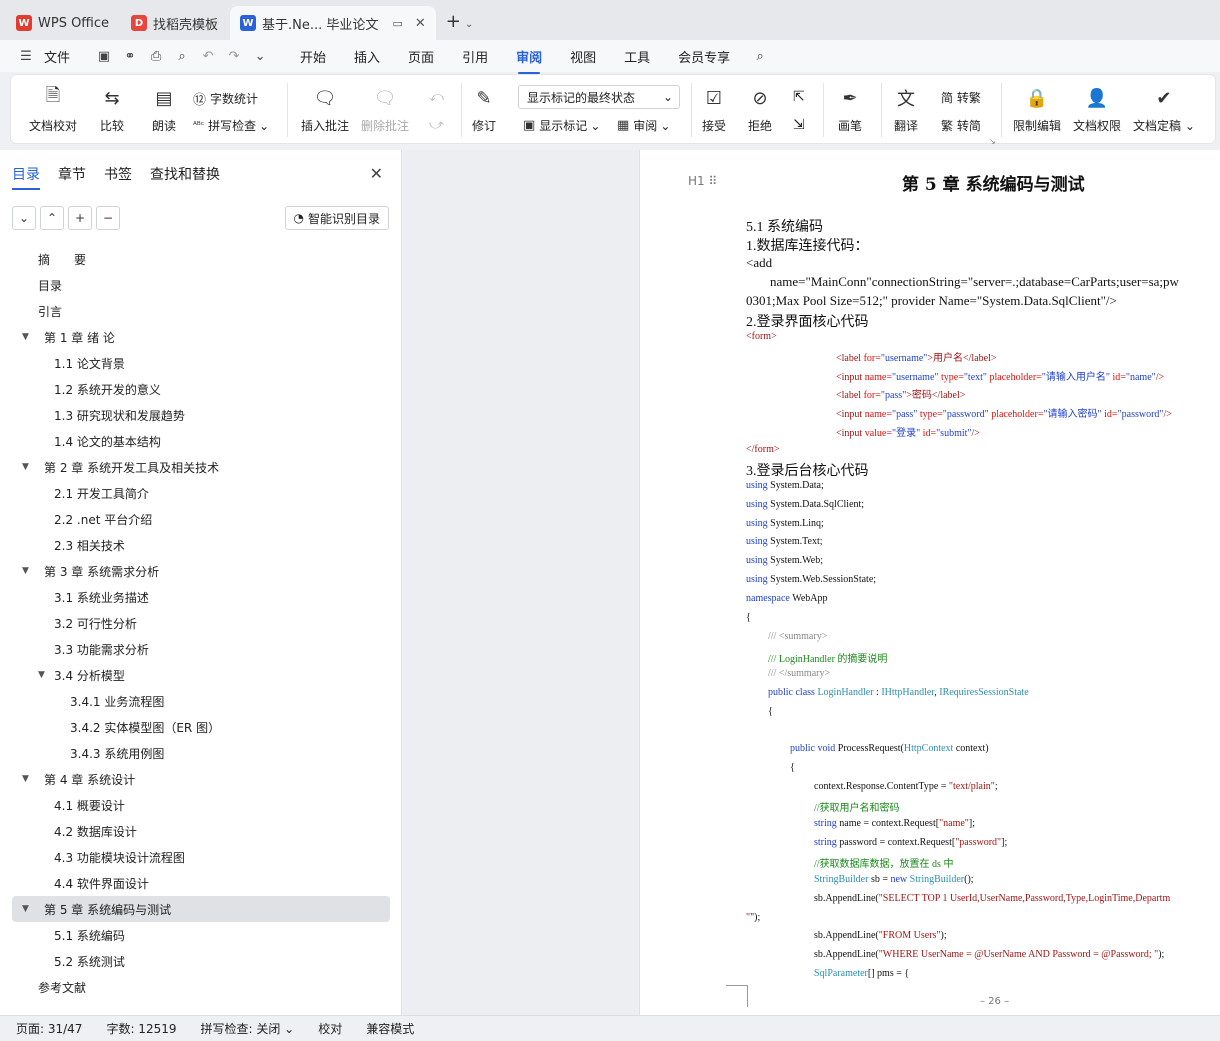 The image size is (1220, 1041). I want to click on tab-member: 会员专享, so click(704, 56).